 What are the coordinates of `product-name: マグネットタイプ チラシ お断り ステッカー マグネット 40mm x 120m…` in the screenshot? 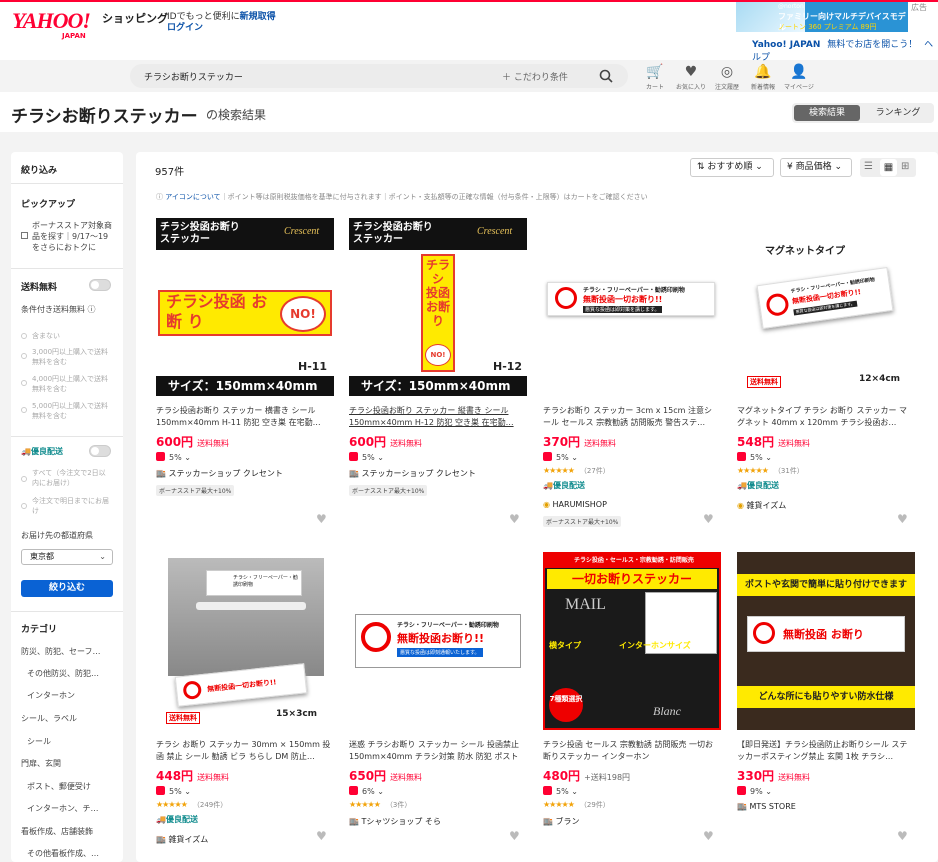 It's located at (825, 417).